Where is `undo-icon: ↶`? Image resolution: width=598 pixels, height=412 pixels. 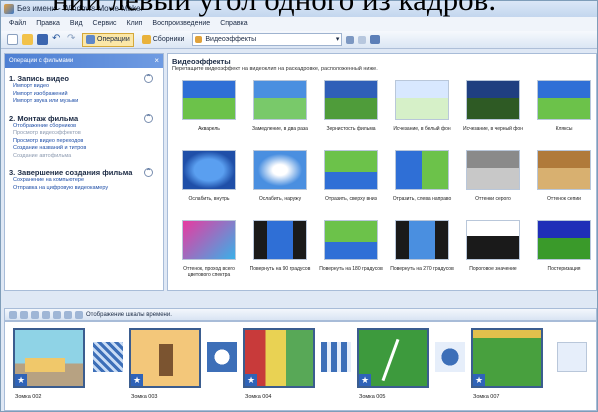
undo-icon: ↶ is located at coordinates (57, 39).